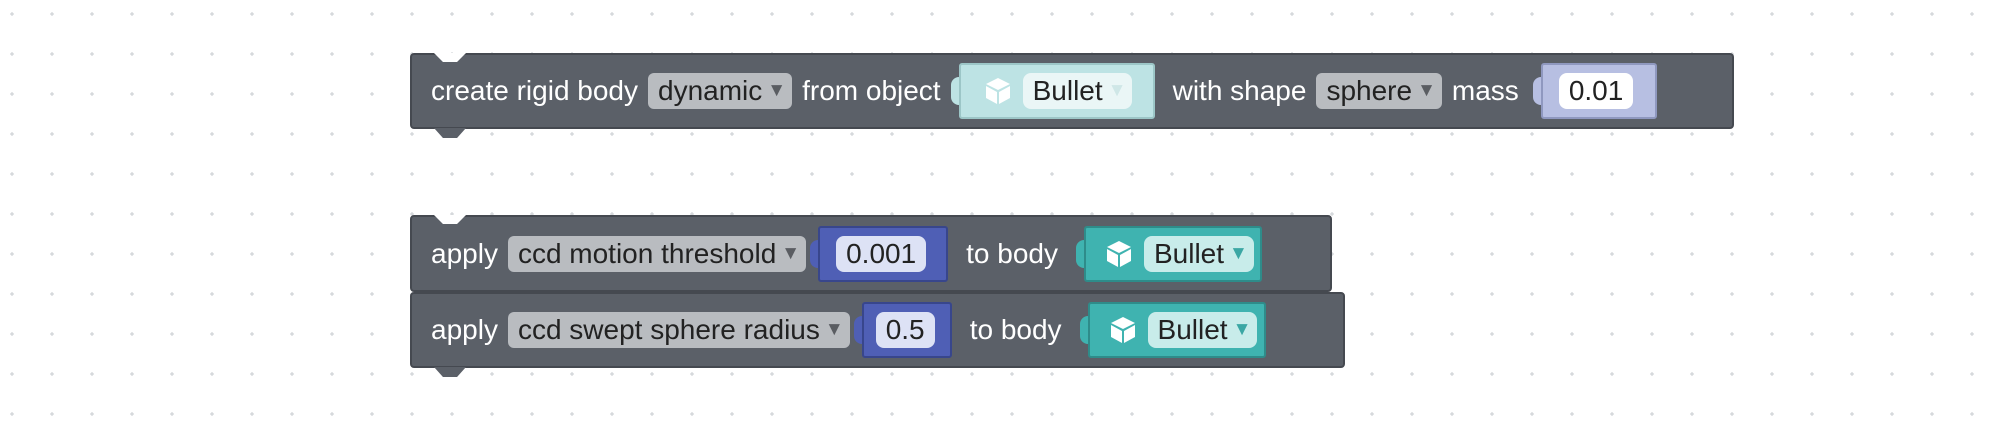 This screenshot has width=2000, height=422. I want to click on mass-label: mass, so click(1485, 90).